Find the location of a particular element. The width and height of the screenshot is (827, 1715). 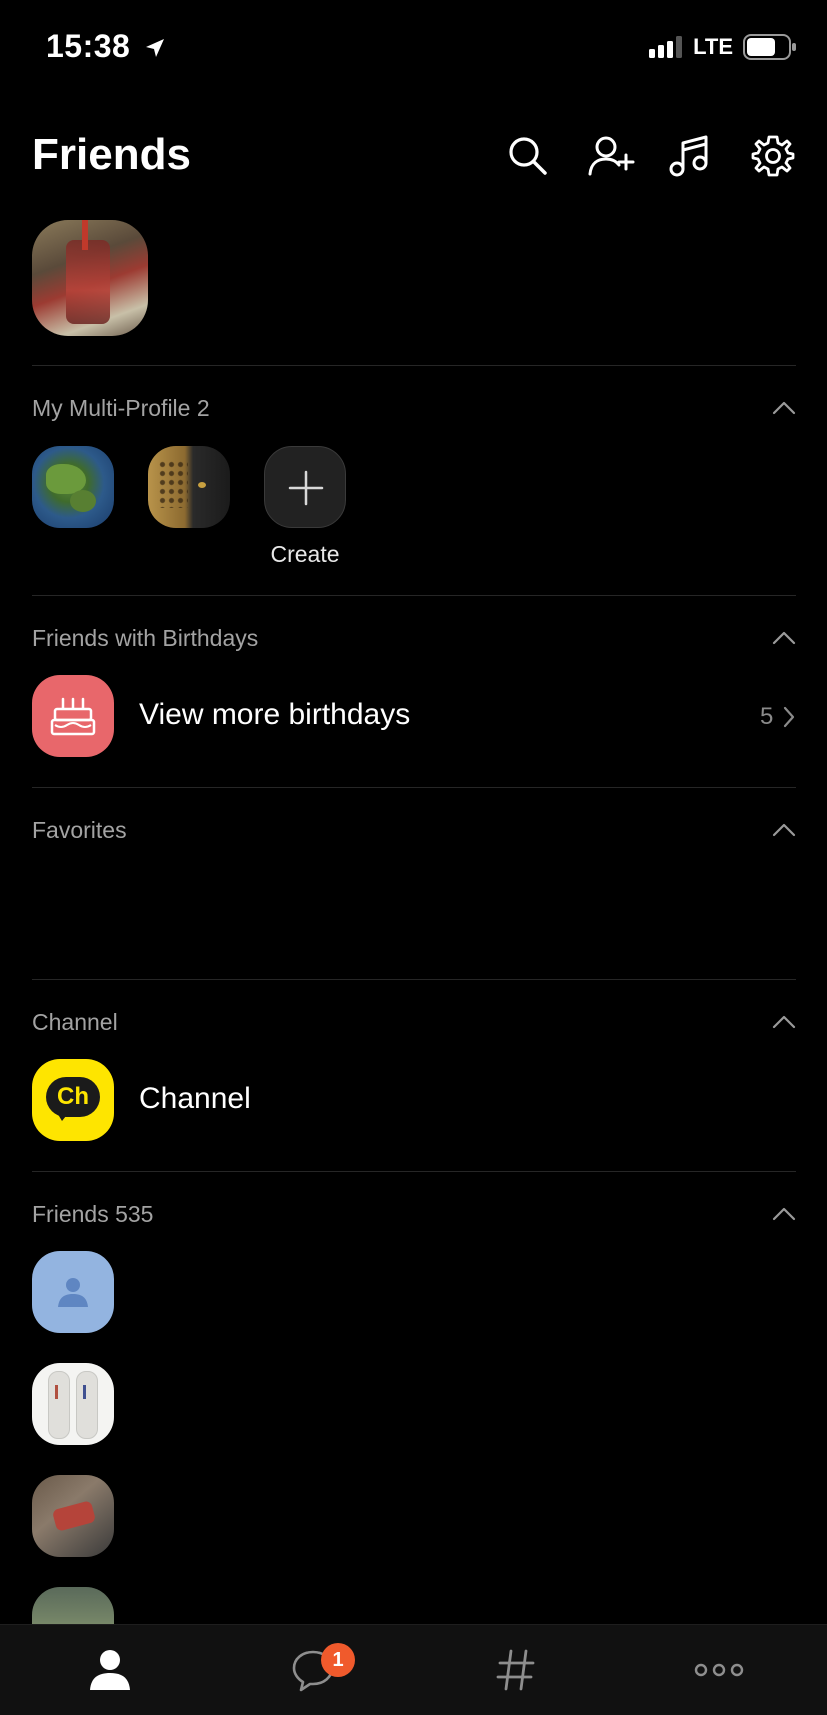

favorites-section-title: Favorites is located at coordinates (79, 830).